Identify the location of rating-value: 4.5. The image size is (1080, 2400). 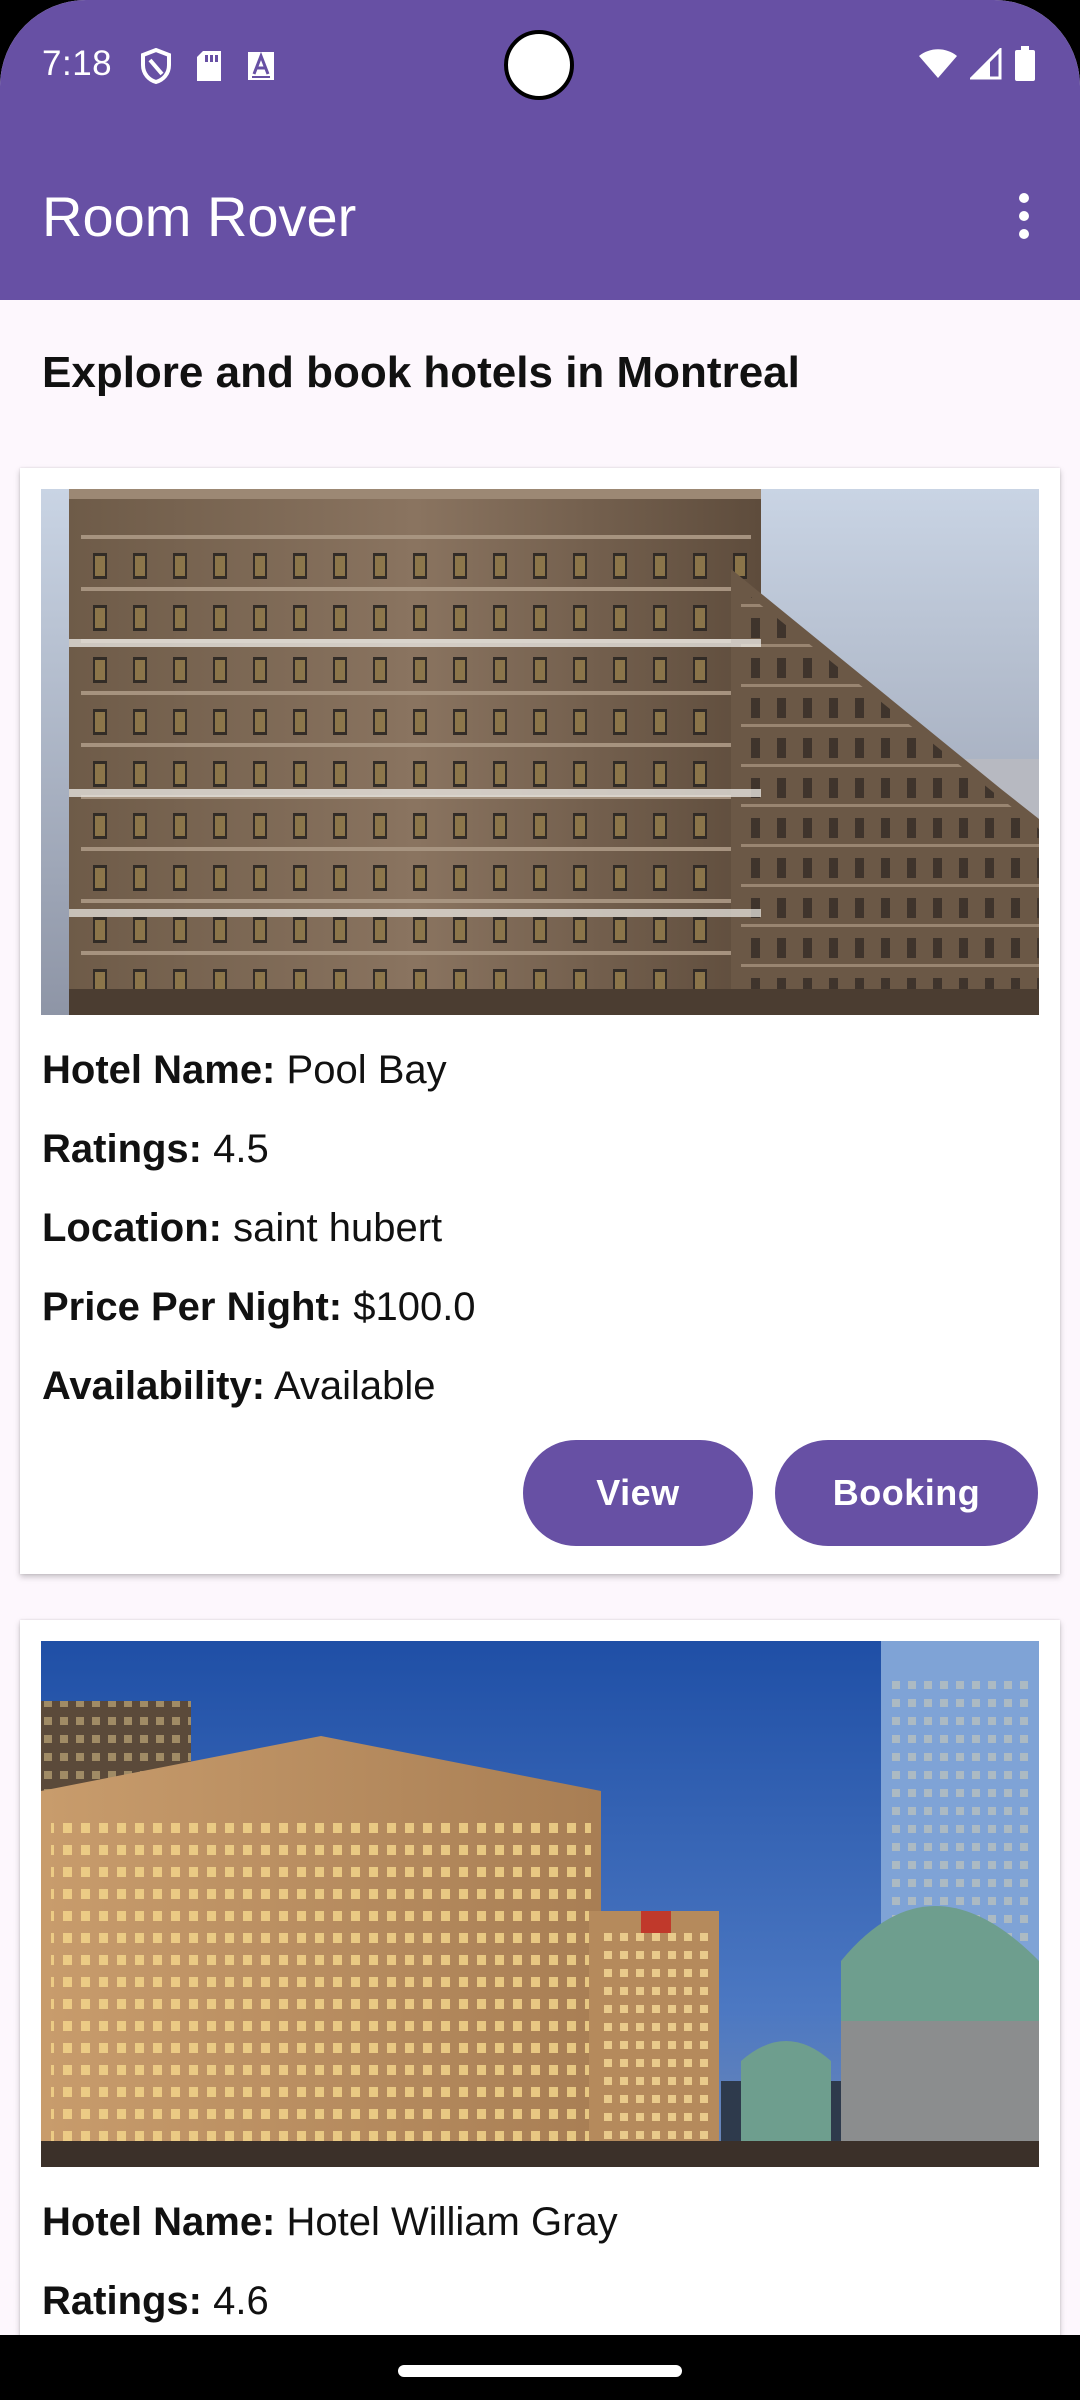
(241, 1149).